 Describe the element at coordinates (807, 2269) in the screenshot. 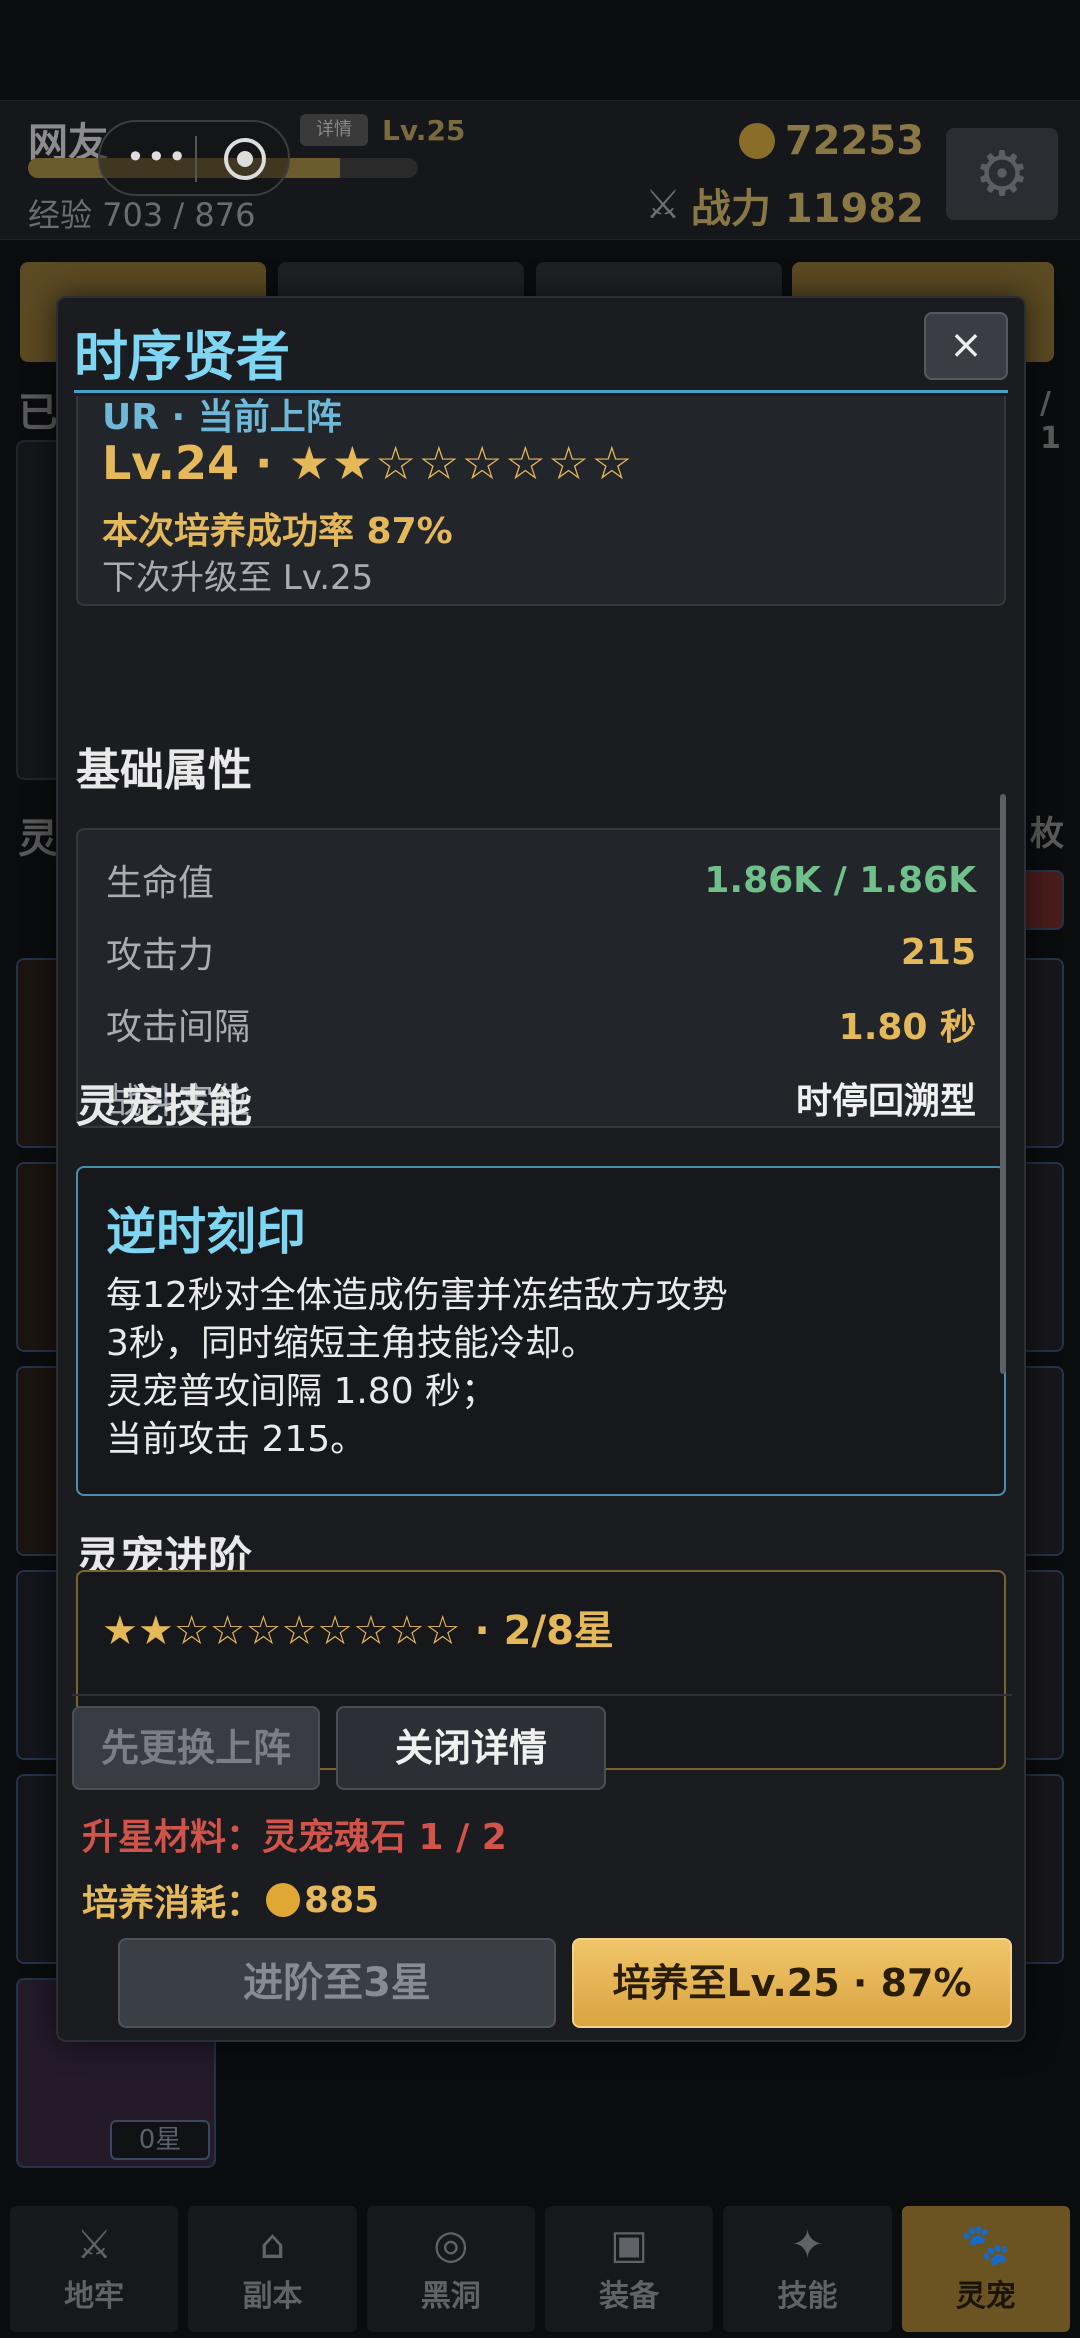

I see `nav-skills: ✦ 技能` at that location.